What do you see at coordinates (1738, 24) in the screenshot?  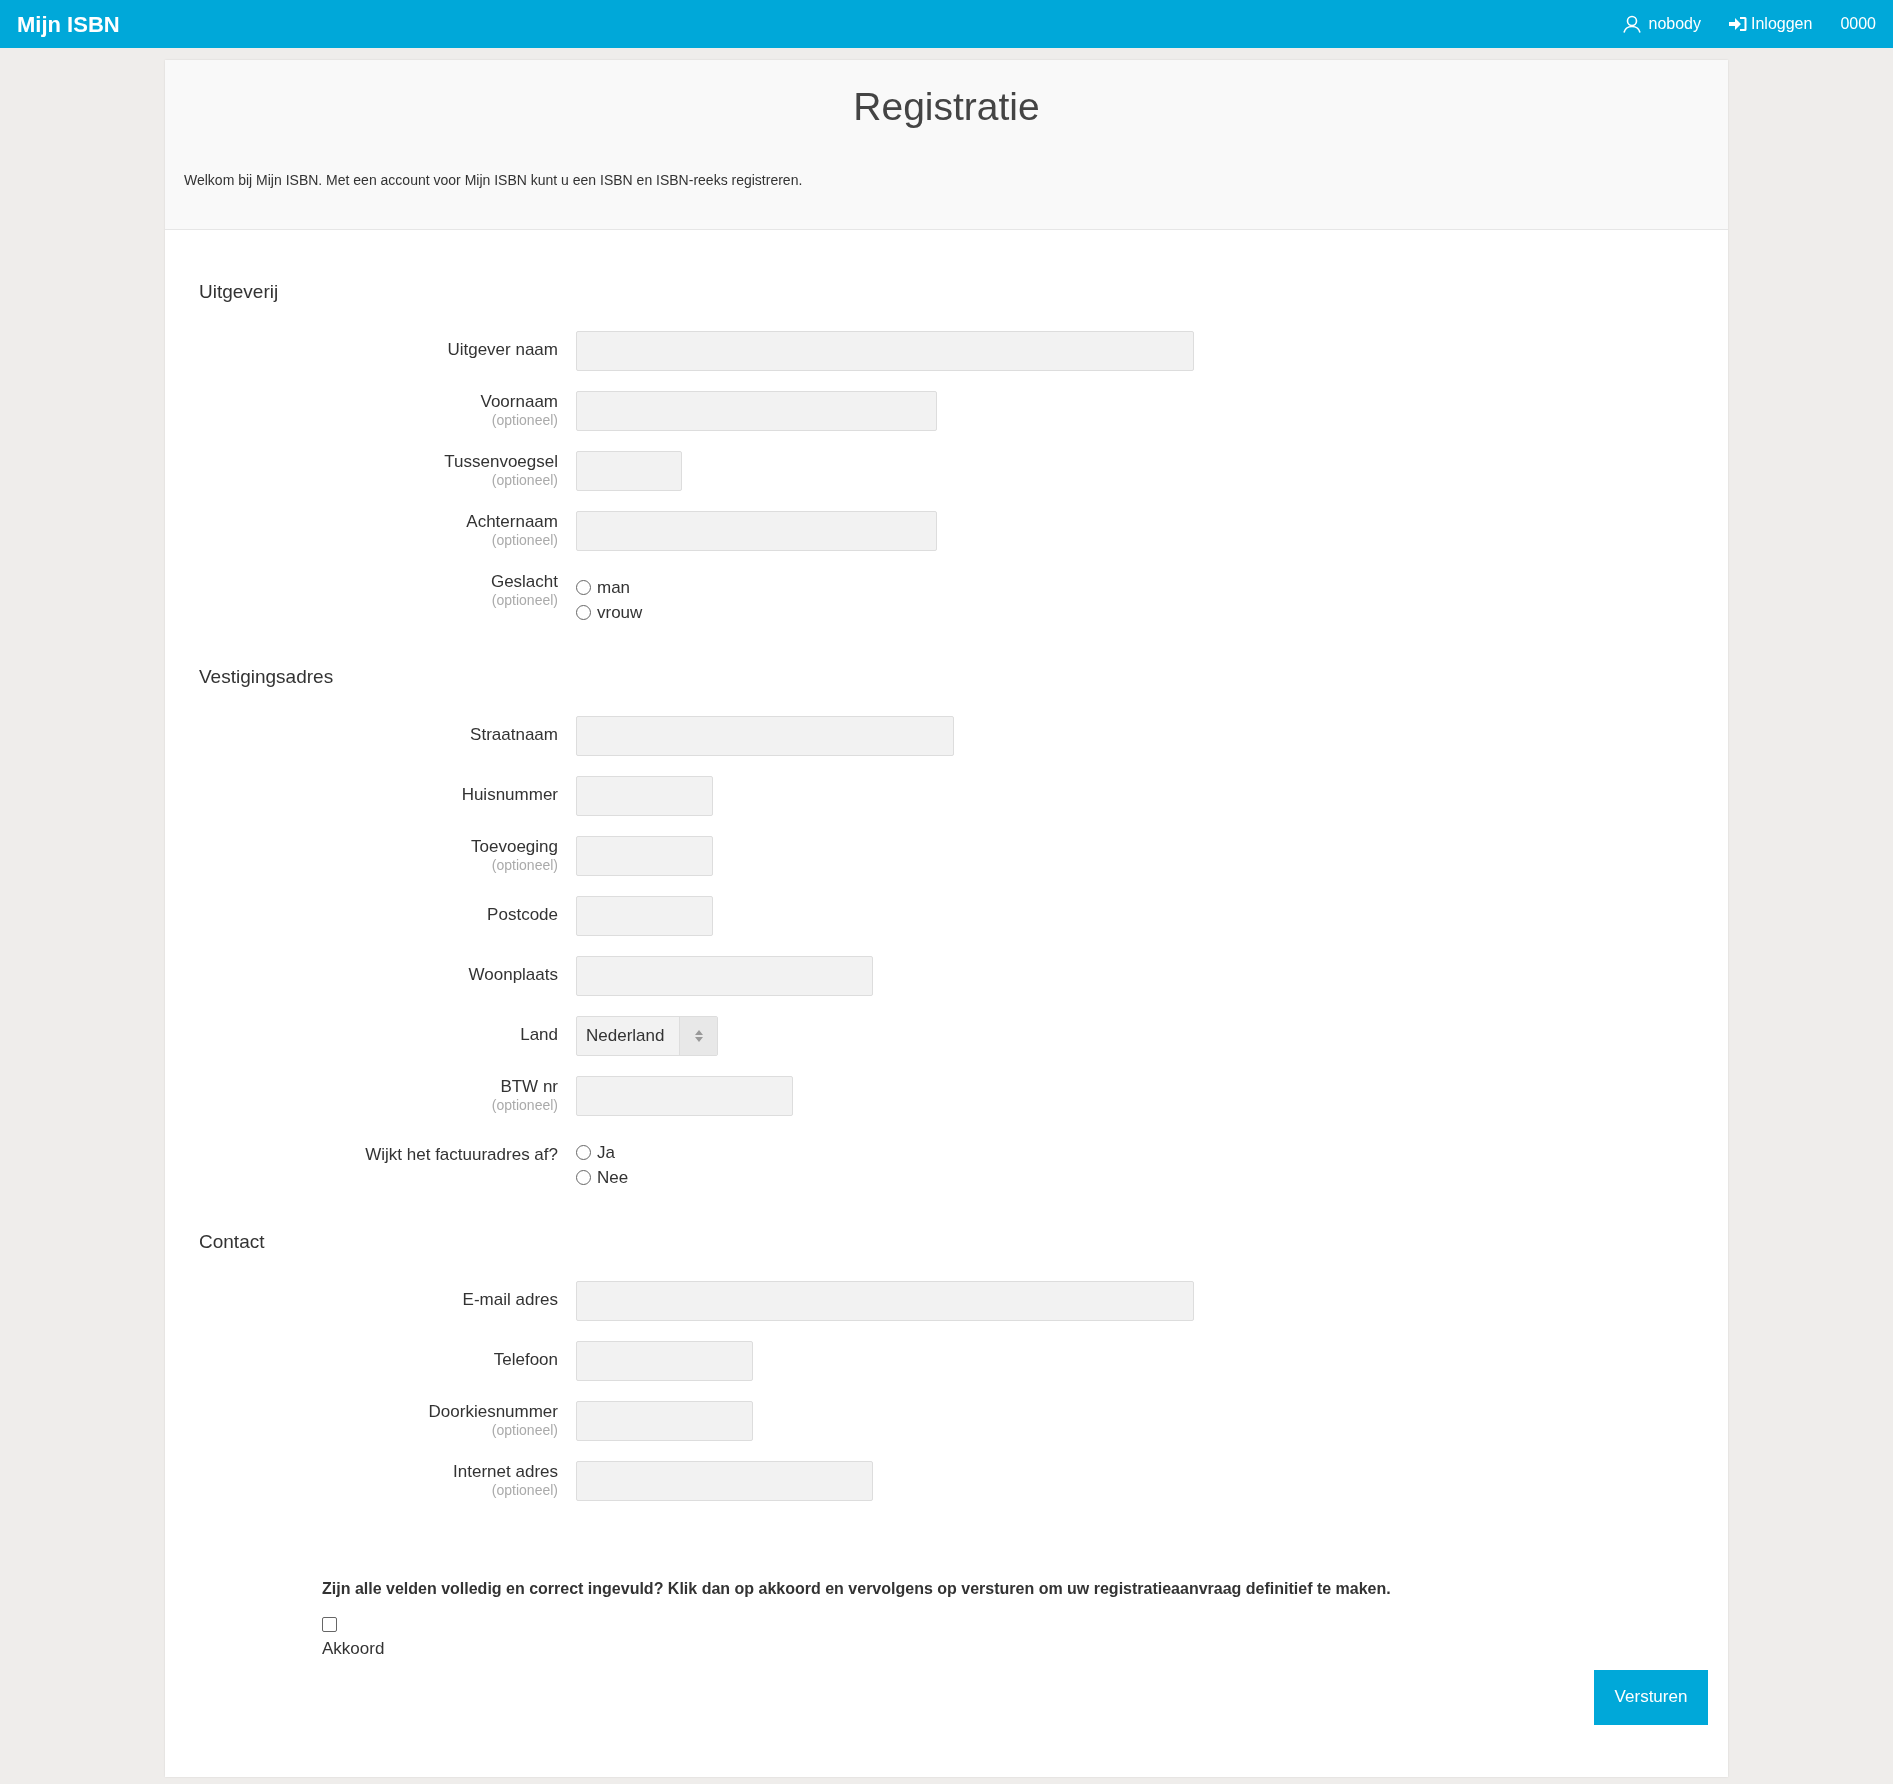 I see `sign-in-icon` at bounding box center [1738, 24].